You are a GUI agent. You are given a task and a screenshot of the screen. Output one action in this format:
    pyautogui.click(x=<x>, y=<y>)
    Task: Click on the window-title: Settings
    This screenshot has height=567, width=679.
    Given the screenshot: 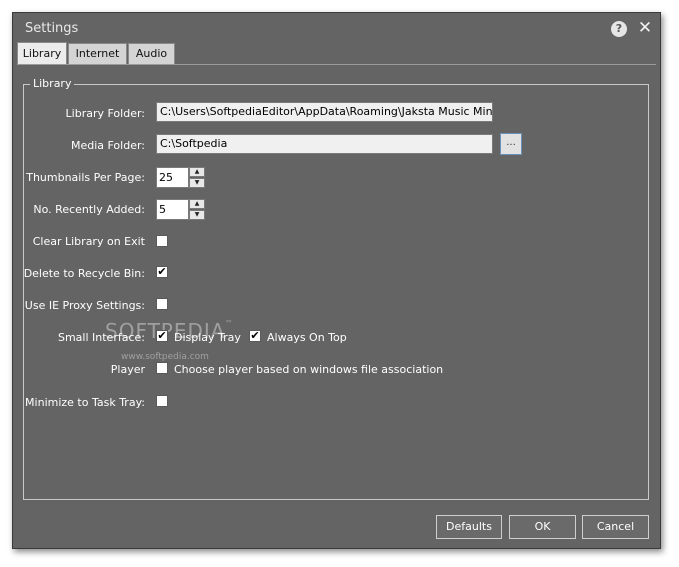 What is the action you would take?
    pyautogui.click(x=52, y=28)
    